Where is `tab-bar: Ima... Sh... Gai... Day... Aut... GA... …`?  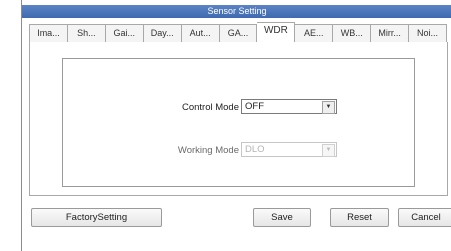 tab-bar: Ima... Sh... Gai... Day... Aut... GA... … is located at coordinates (238, 32).